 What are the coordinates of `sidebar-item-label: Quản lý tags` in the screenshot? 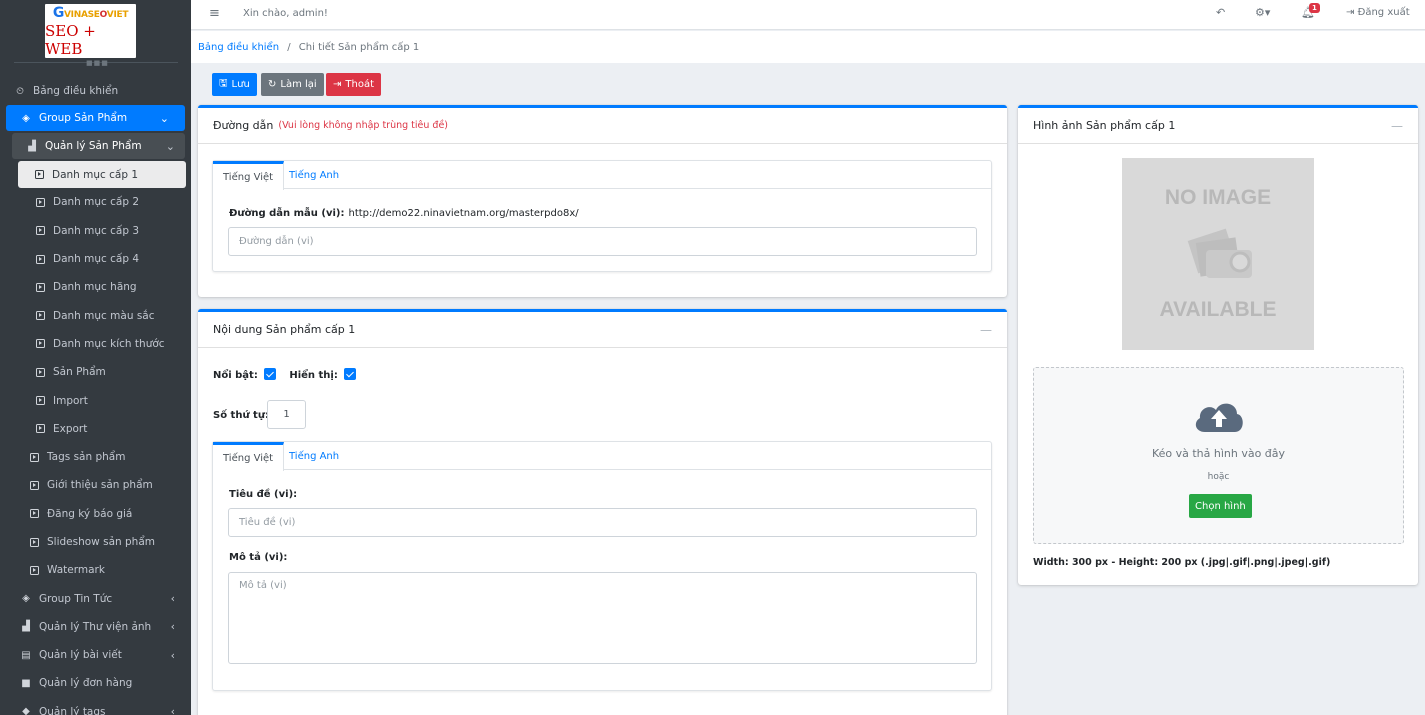 It's located at (72, 710).